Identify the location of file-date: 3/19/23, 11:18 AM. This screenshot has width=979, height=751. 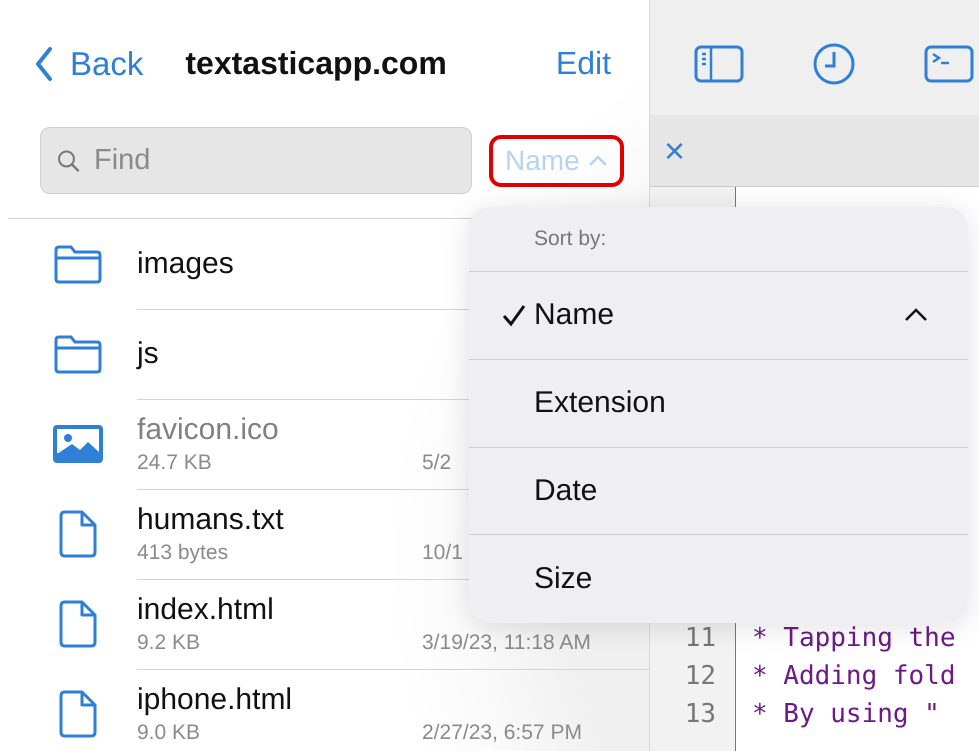
(507, 642).